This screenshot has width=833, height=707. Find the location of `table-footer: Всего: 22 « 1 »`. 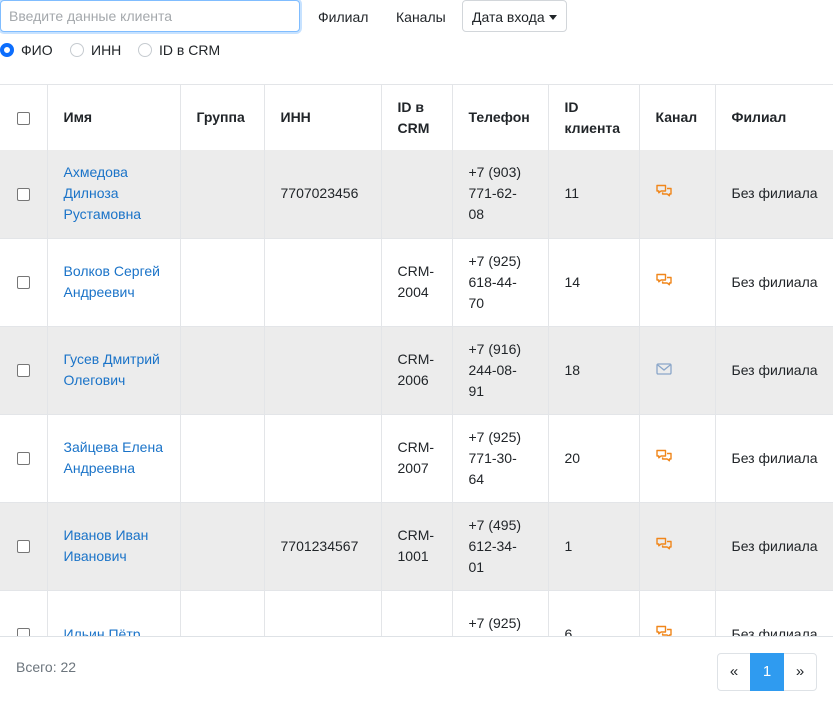

table-footer: Всего: 22 « 1 » is located at coordinates (416, 671).